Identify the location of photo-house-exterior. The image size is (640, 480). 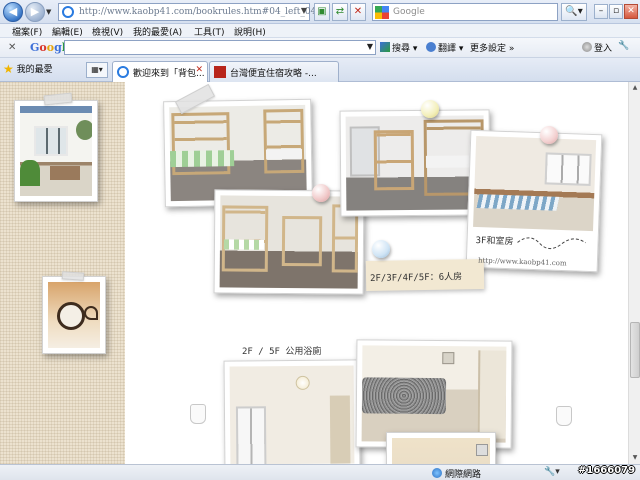
(56, 151).